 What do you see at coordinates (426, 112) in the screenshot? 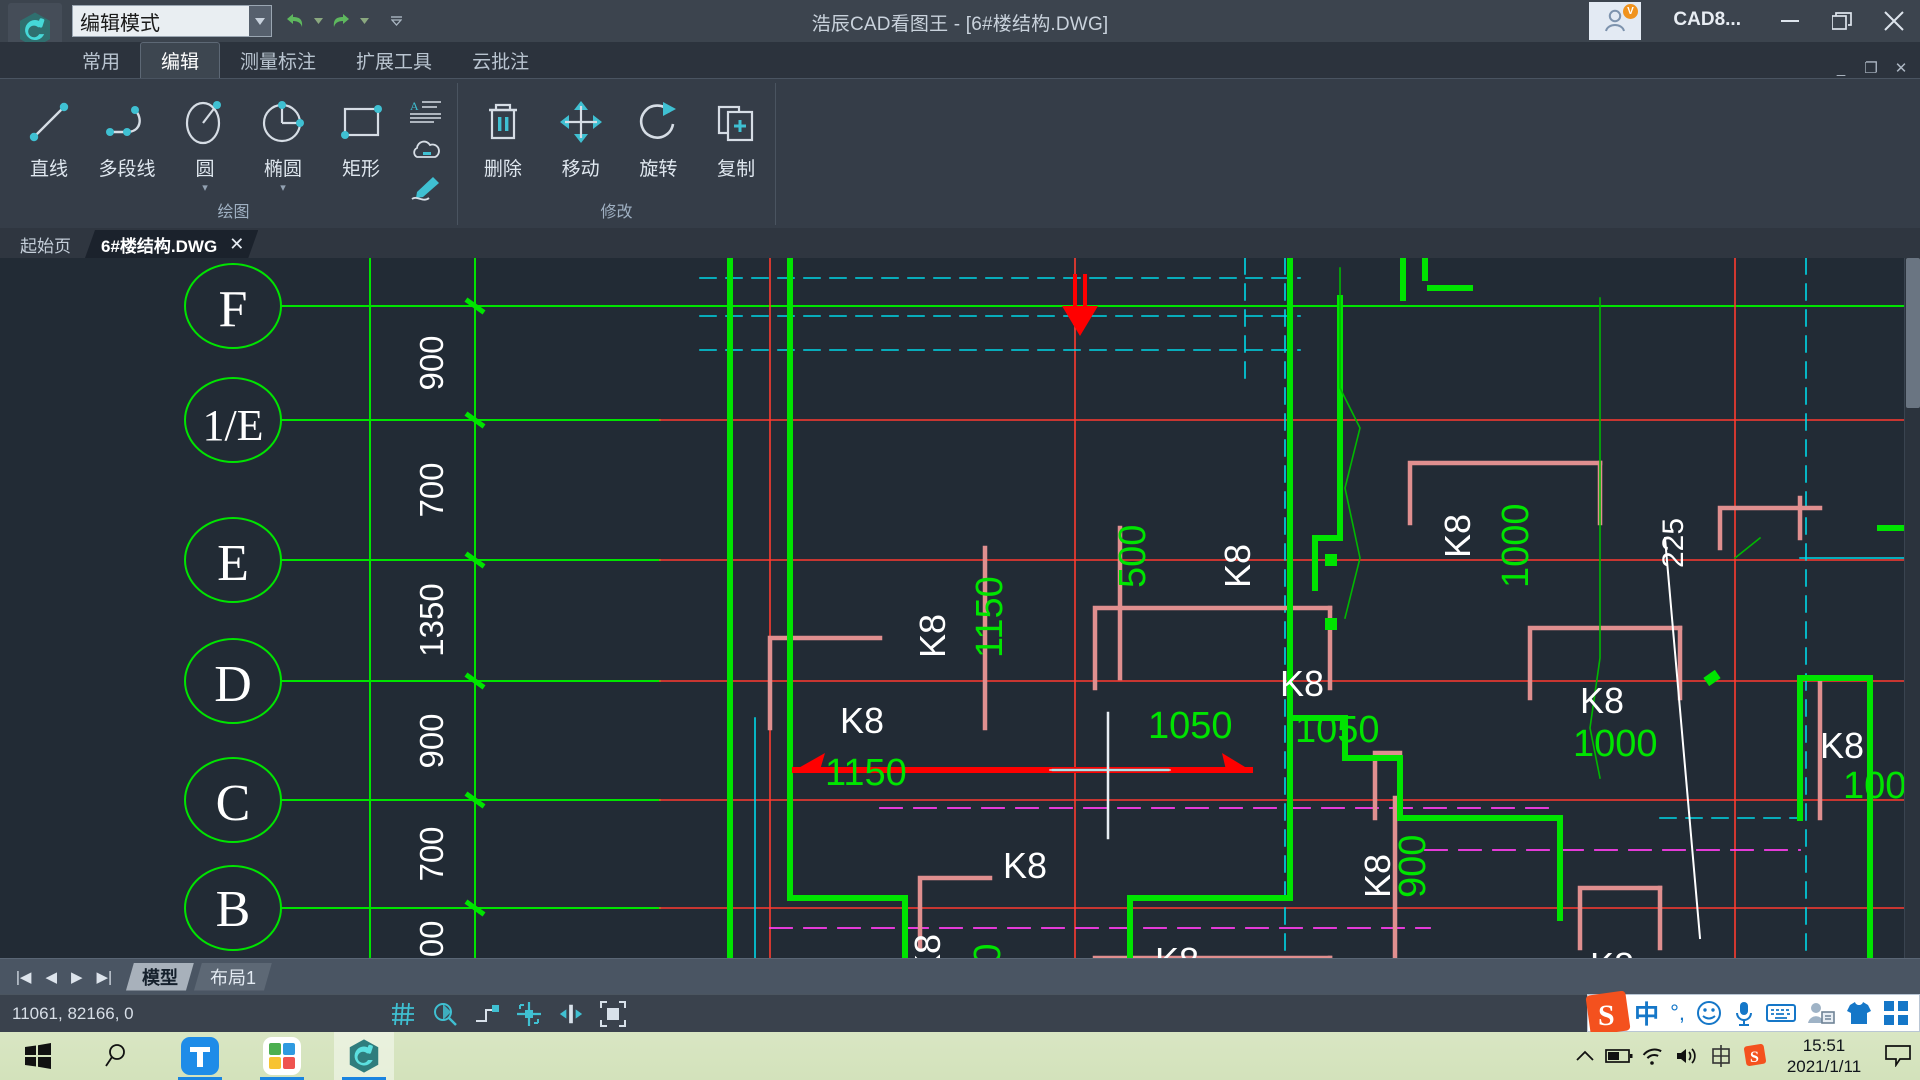
I see `text-icon: A` at bounding box center [426, 112].